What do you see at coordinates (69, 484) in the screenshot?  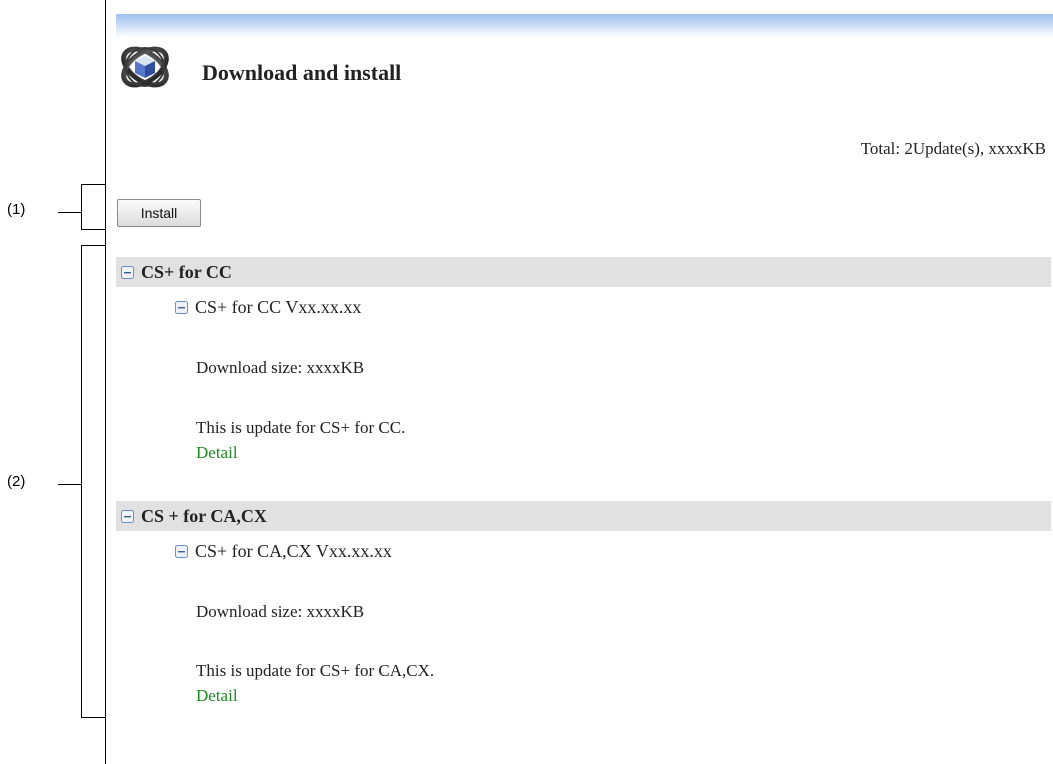 I see `callout-2-leader` at bounding box center [69, 484].